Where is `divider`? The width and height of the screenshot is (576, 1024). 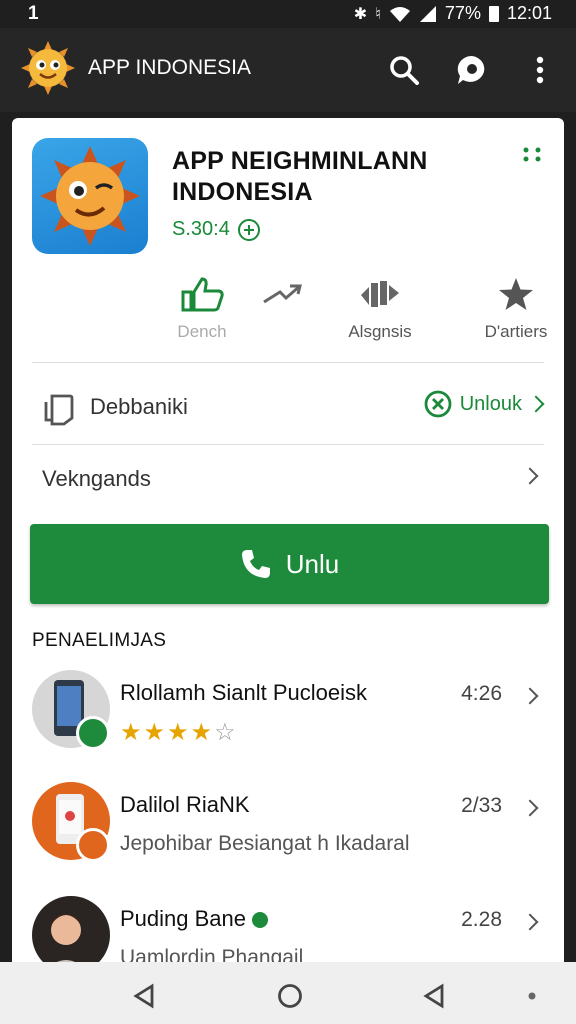
divider is located at coordinates (288, 362).